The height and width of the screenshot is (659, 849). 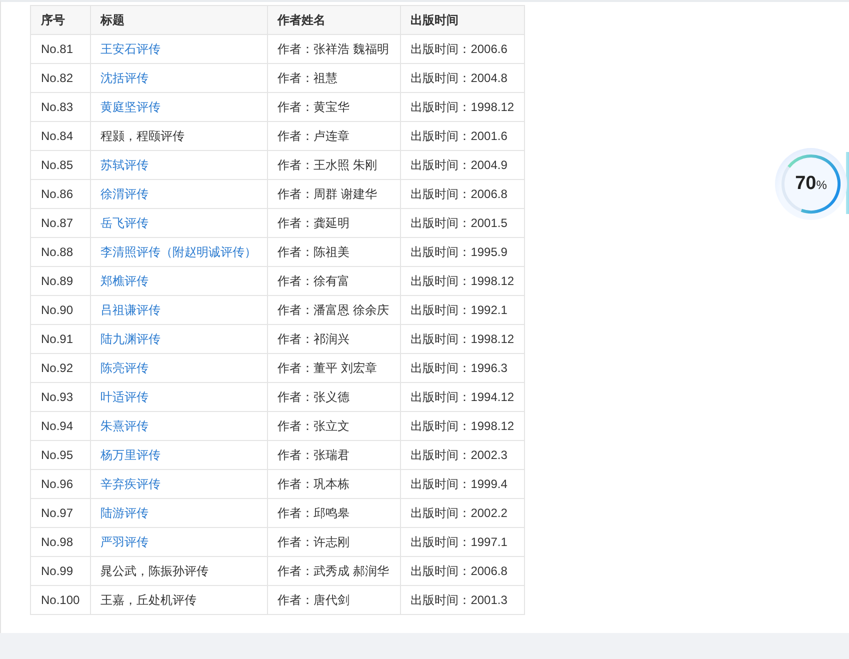 I want to click on table-cell: 作者：巩本栋, so click(x=333, y=484).